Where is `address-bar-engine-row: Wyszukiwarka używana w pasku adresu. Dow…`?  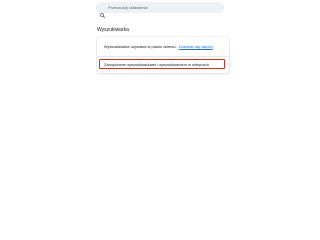
address-bar-engine-row: Wyszukiwarka używana w pasku adresu. Dow… is located at coordinates (158, 47).